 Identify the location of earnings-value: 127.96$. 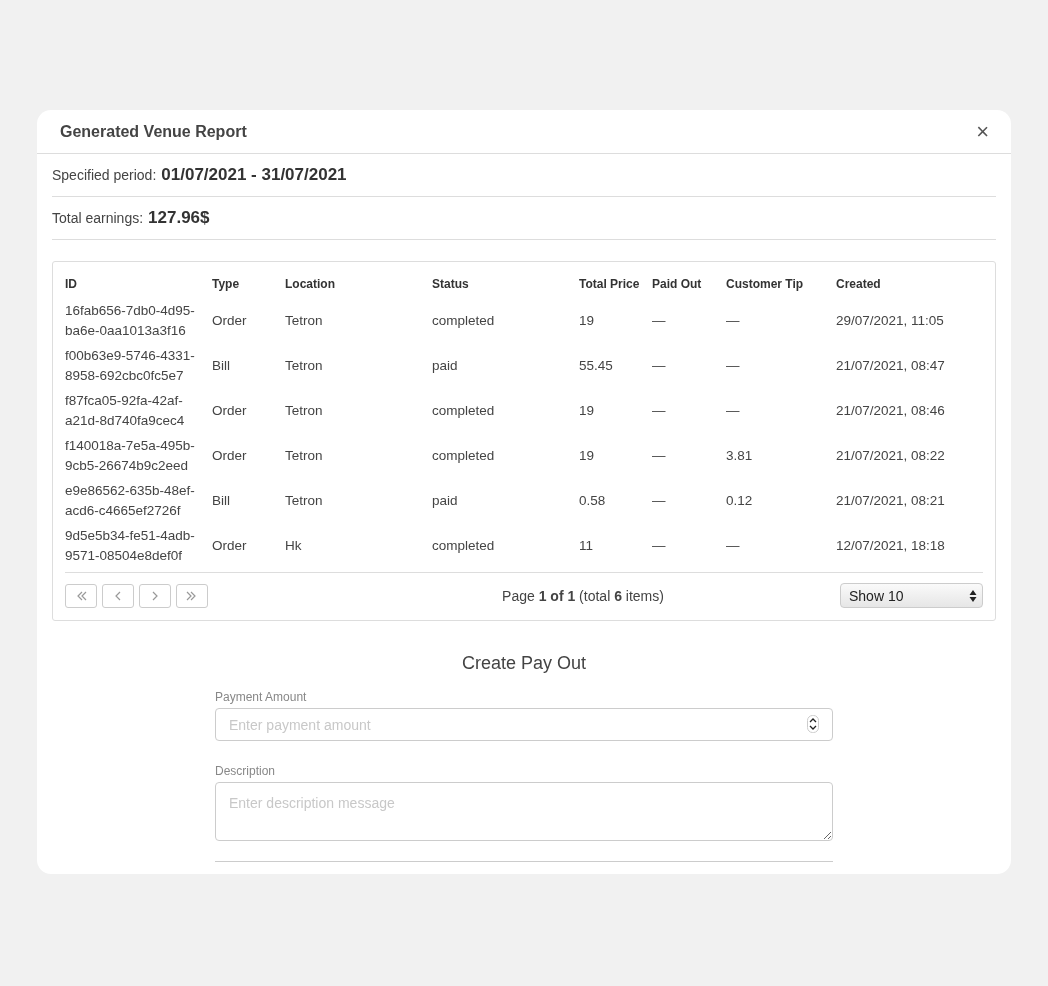
(179, 218).